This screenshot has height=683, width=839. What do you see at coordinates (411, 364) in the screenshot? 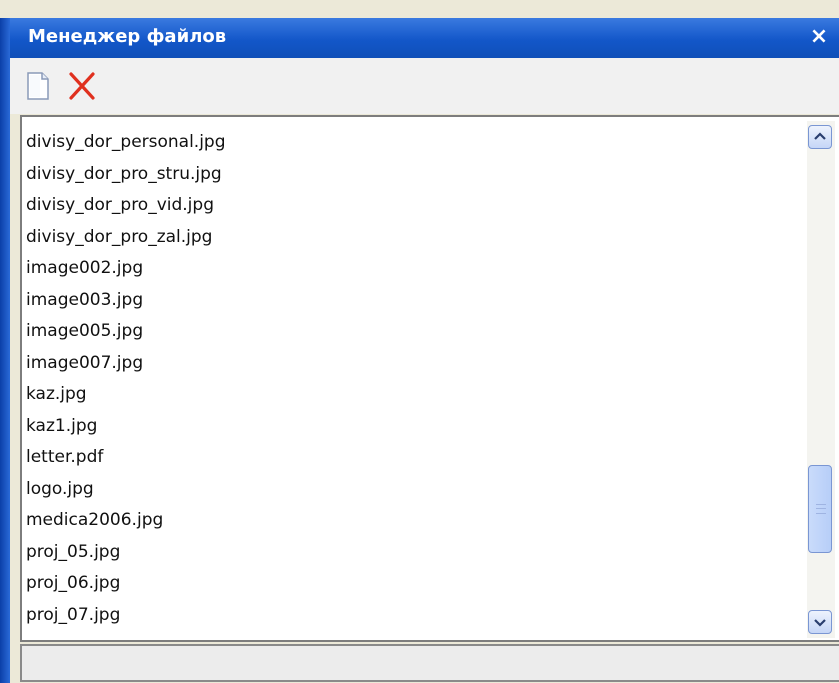
I see `file-list-item: image007.jpg` at bounding box center [411, 364].